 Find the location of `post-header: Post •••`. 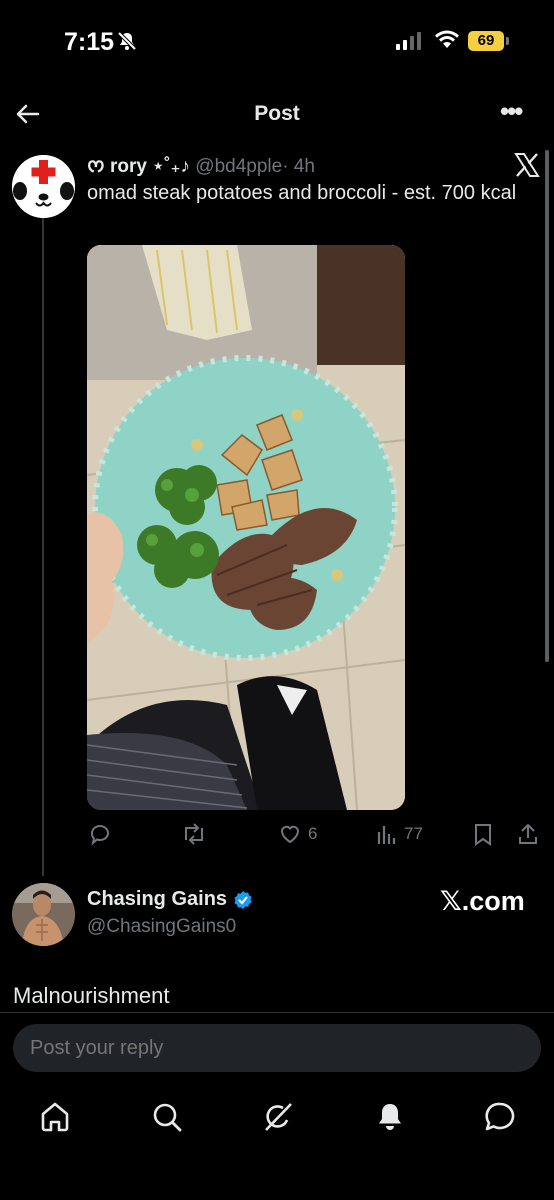

post-header: Post ••• is located at coordinates (277, 114).